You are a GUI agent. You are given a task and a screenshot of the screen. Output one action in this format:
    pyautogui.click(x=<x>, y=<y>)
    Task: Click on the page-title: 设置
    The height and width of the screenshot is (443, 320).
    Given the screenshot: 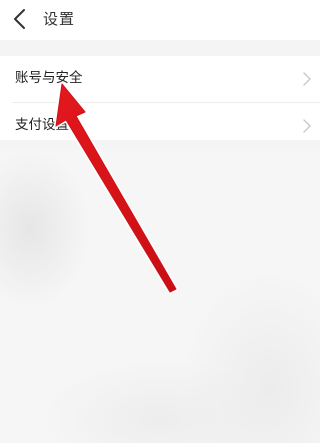 What is the action you would take?
    pyautogui.click(x=59, y=19)
    